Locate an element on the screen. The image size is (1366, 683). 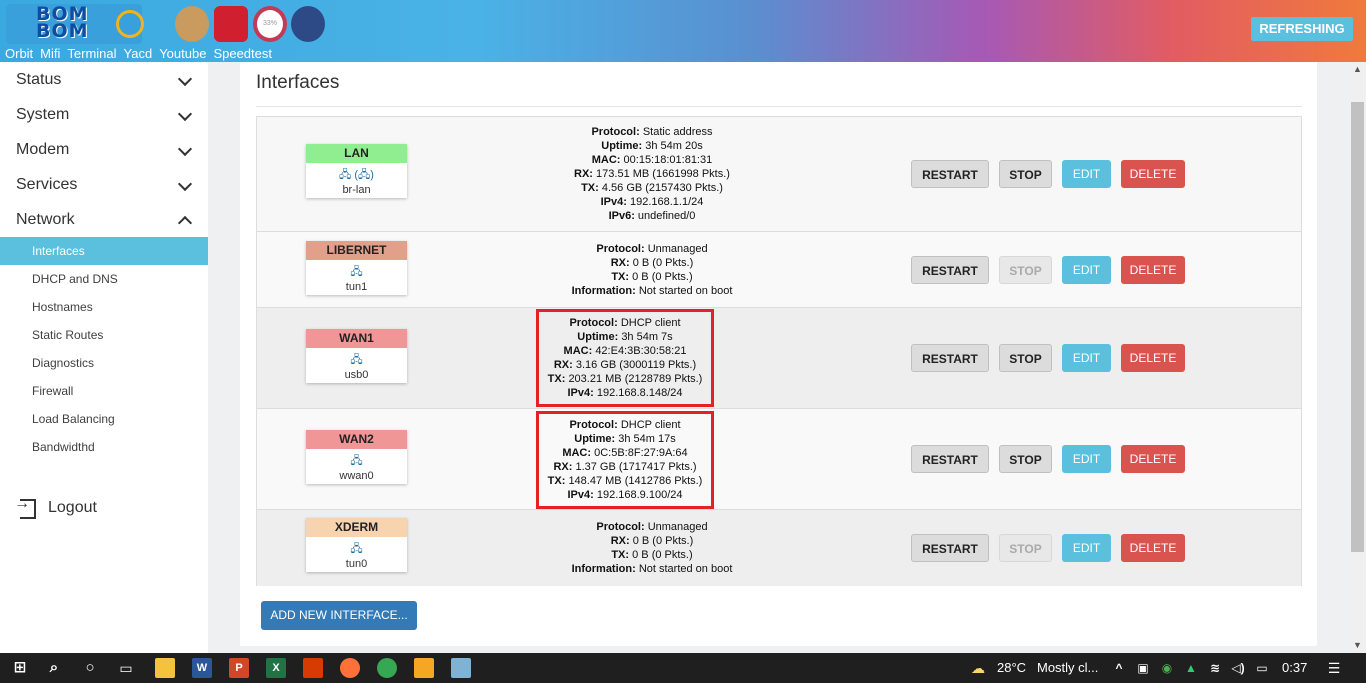
link-orbit: Orbit is located at coordinates (19, 53).